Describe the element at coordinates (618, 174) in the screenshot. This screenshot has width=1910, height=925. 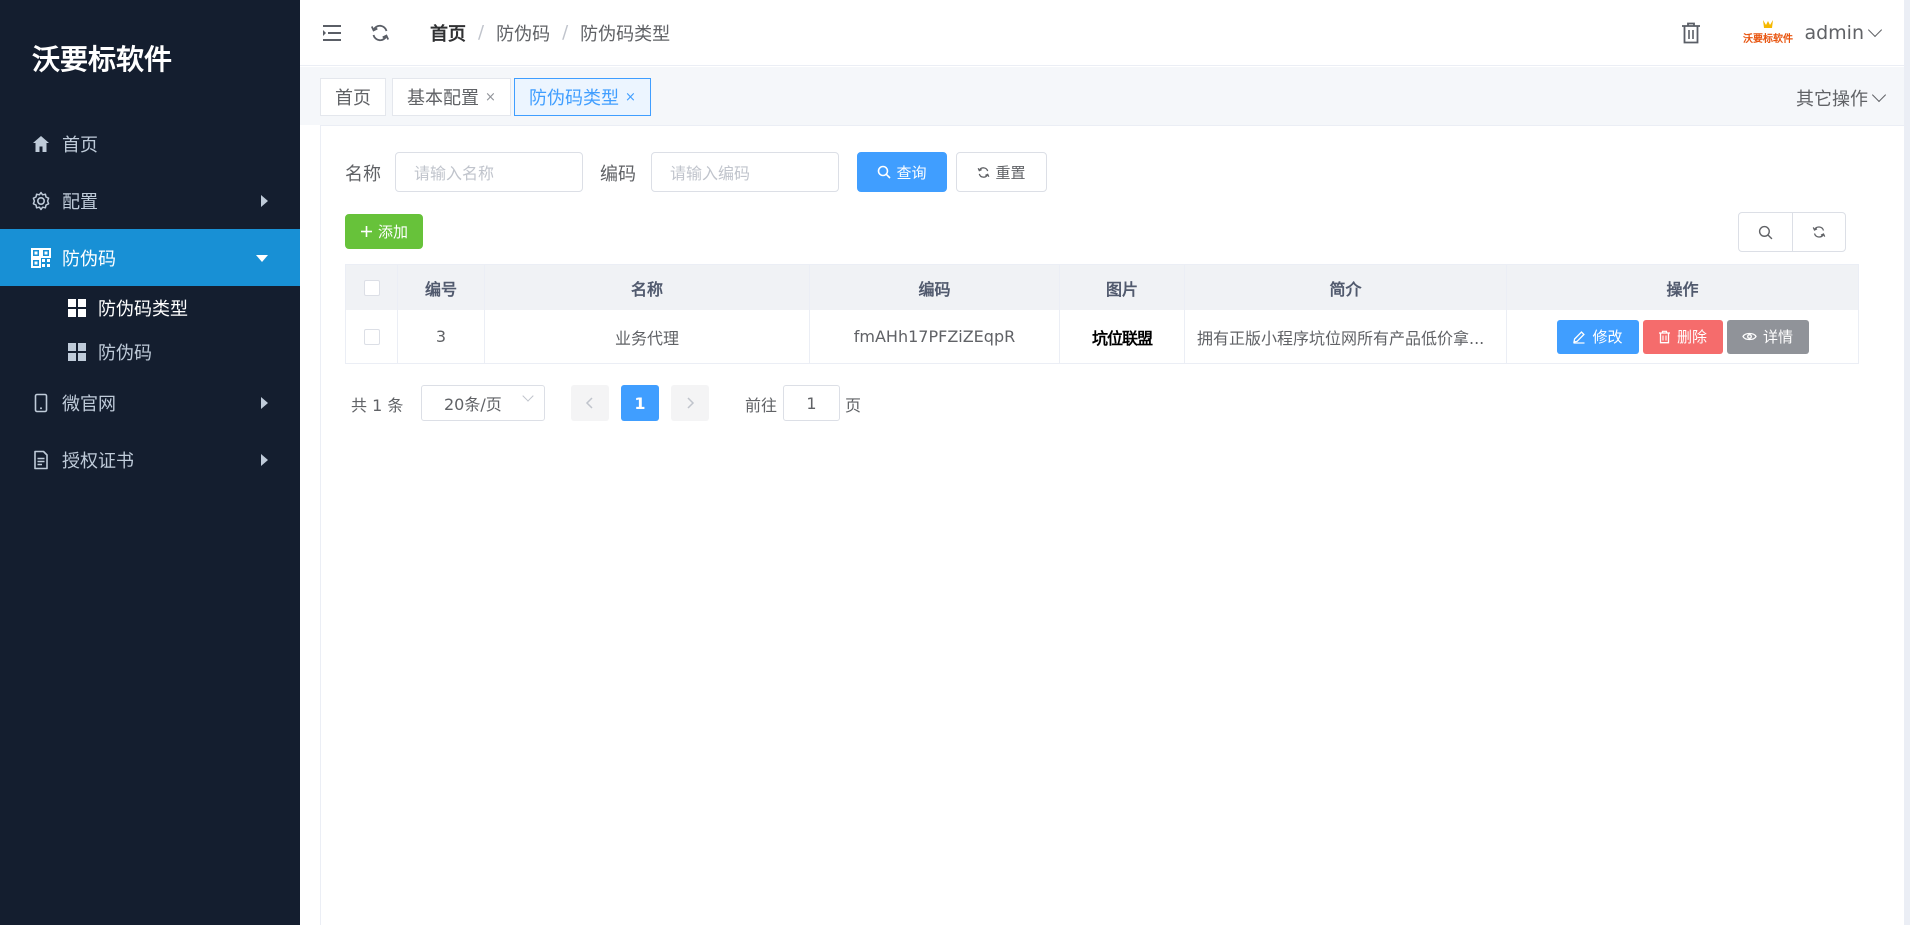
I see `code-filter-label: 编码` at that location.